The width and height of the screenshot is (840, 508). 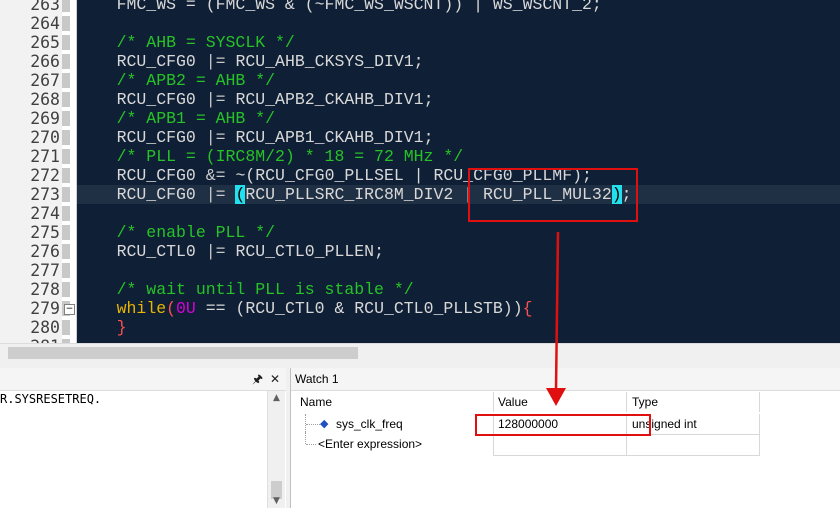 I want to click on line-number: 277, so click(x=45, y=270).